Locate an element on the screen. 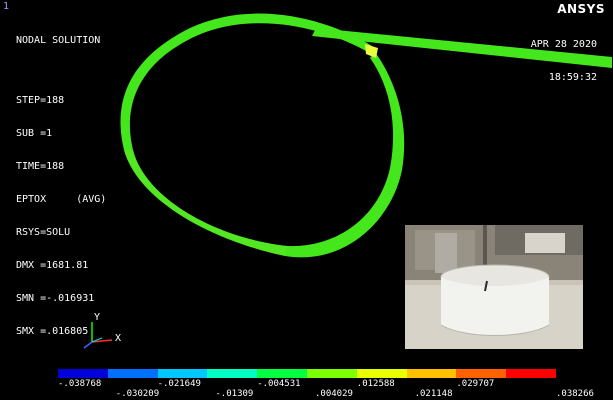 The image size is (613, 400). experiment-photo-inset is located at coordinates (494, 287).